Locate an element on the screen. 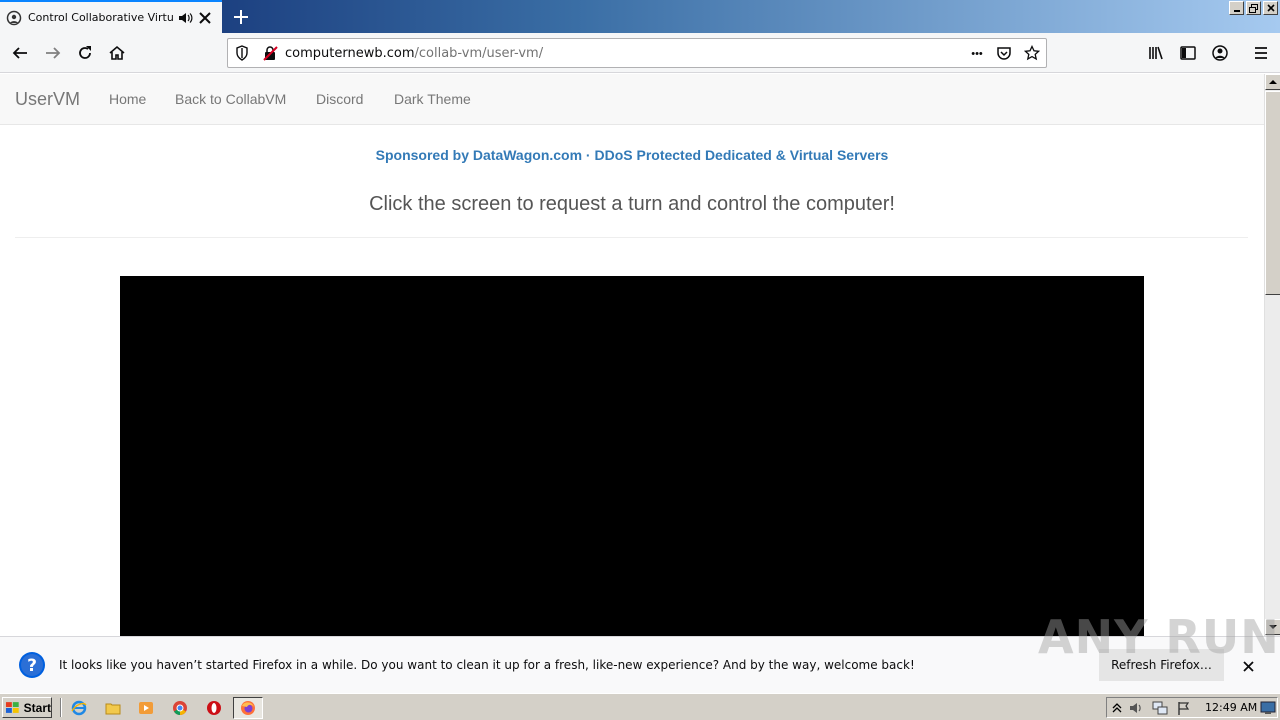 This screenshot has height=720, width=1280. action-center-flag-icon is located at coordinates (1184, 708).